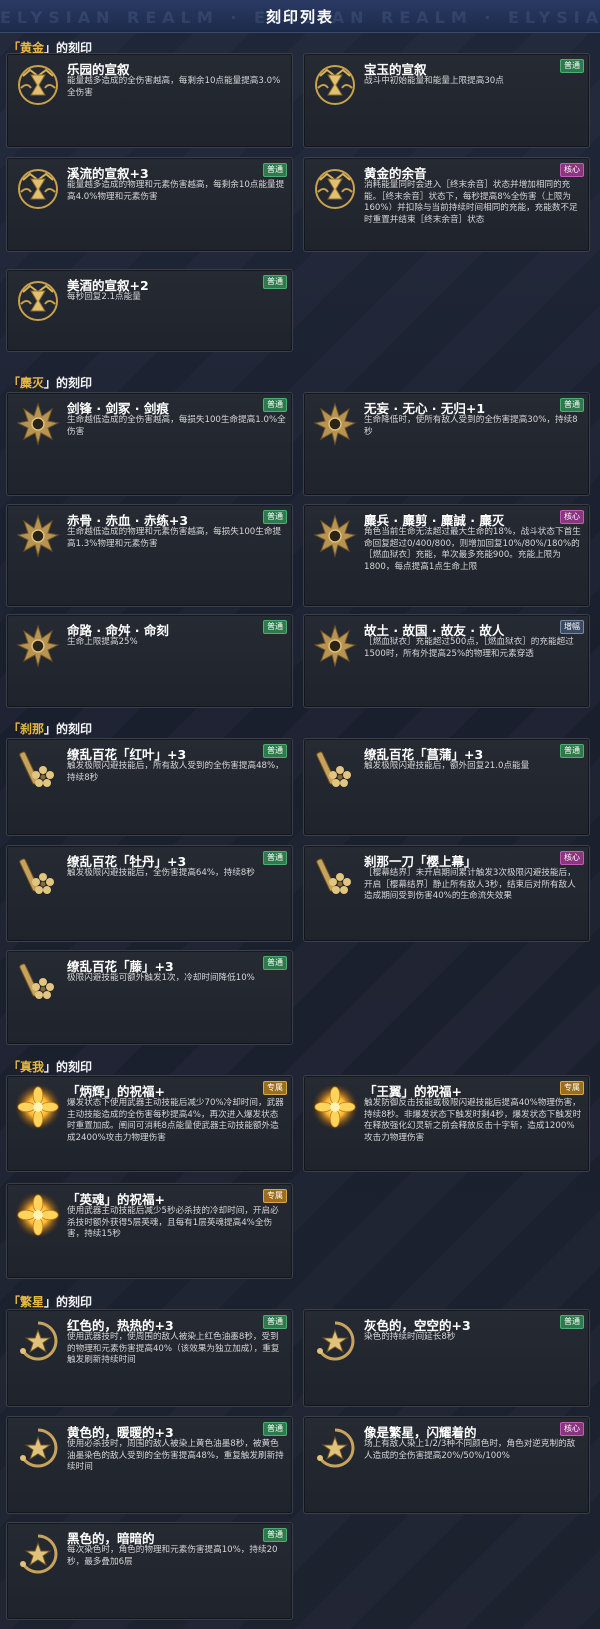 The width and height of the screenshot is (600, 1629). What do you see at coordinates (434, 81) in the screenshot?
I see `engraving-description: 战斗中初始能量和能量上限提高30点` at bounding box center [434, 81].